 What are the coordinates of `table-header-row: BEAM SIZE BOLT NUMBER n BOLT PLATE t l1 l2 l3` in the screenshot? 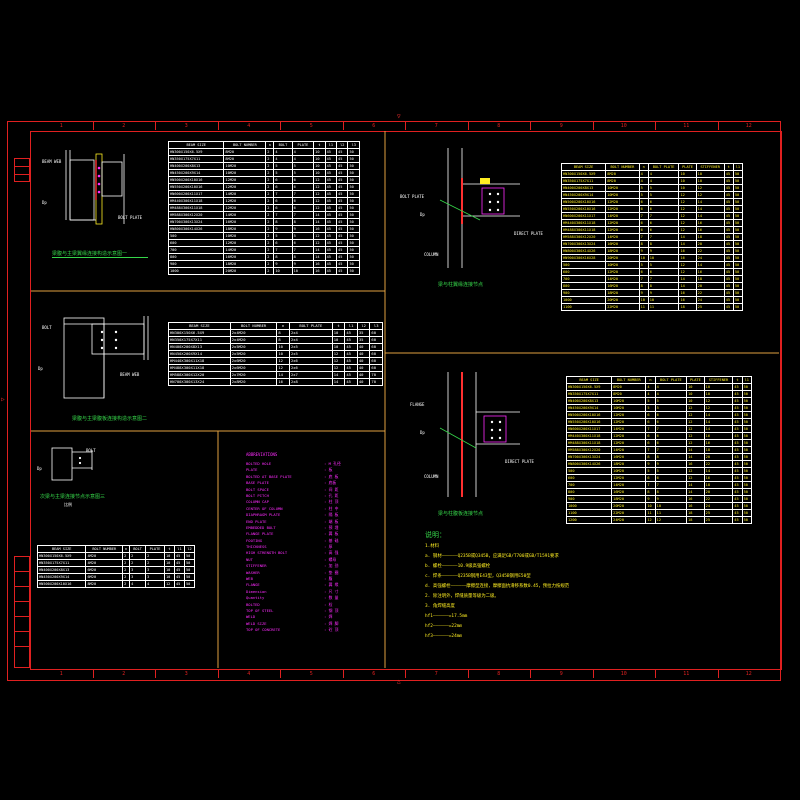 It's located at (275, 326).